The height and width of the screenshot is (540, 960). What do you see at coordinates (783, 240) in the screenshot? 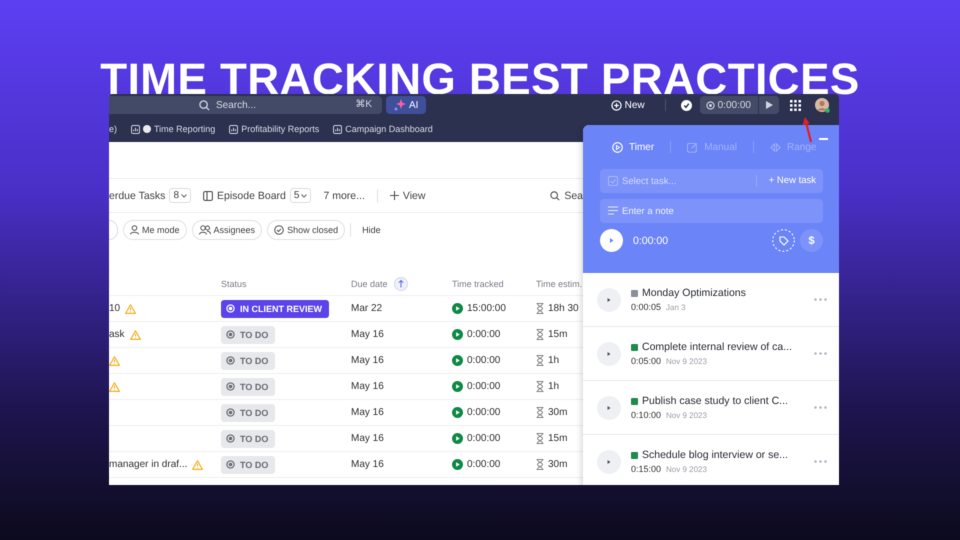
I see `tag-button` at bounding box center [783, 240].